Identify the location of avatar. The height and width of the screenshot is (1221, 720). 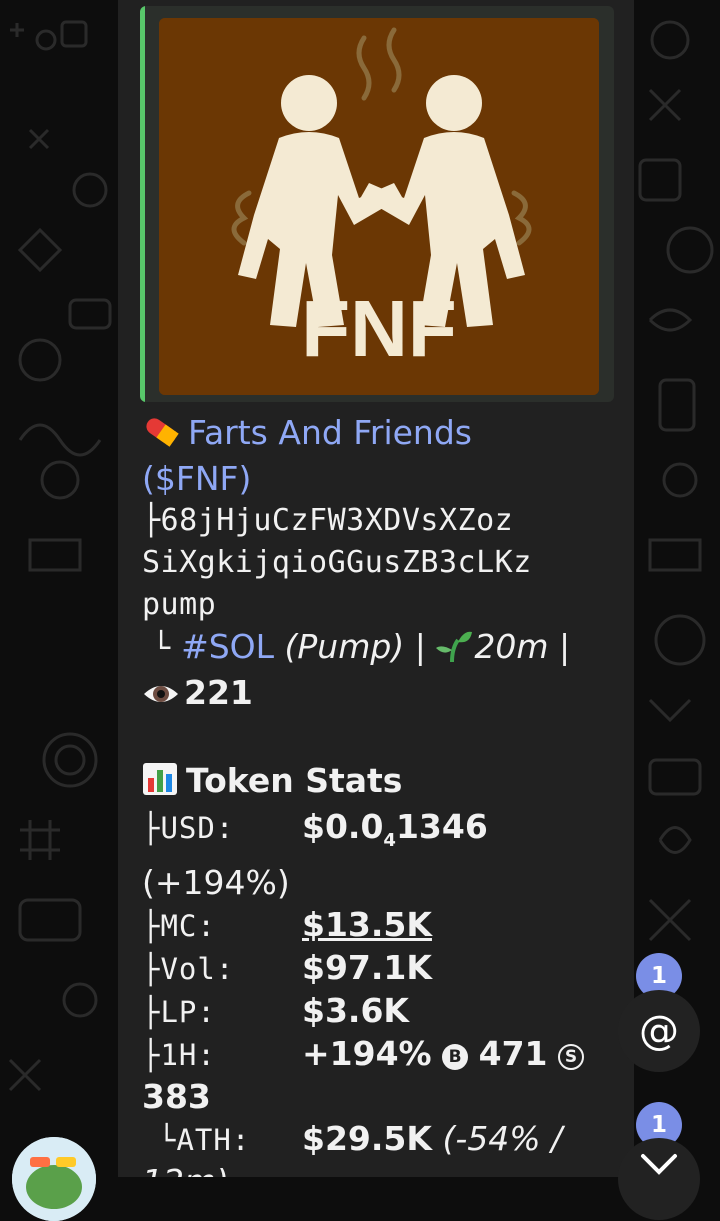
(54, 1179).